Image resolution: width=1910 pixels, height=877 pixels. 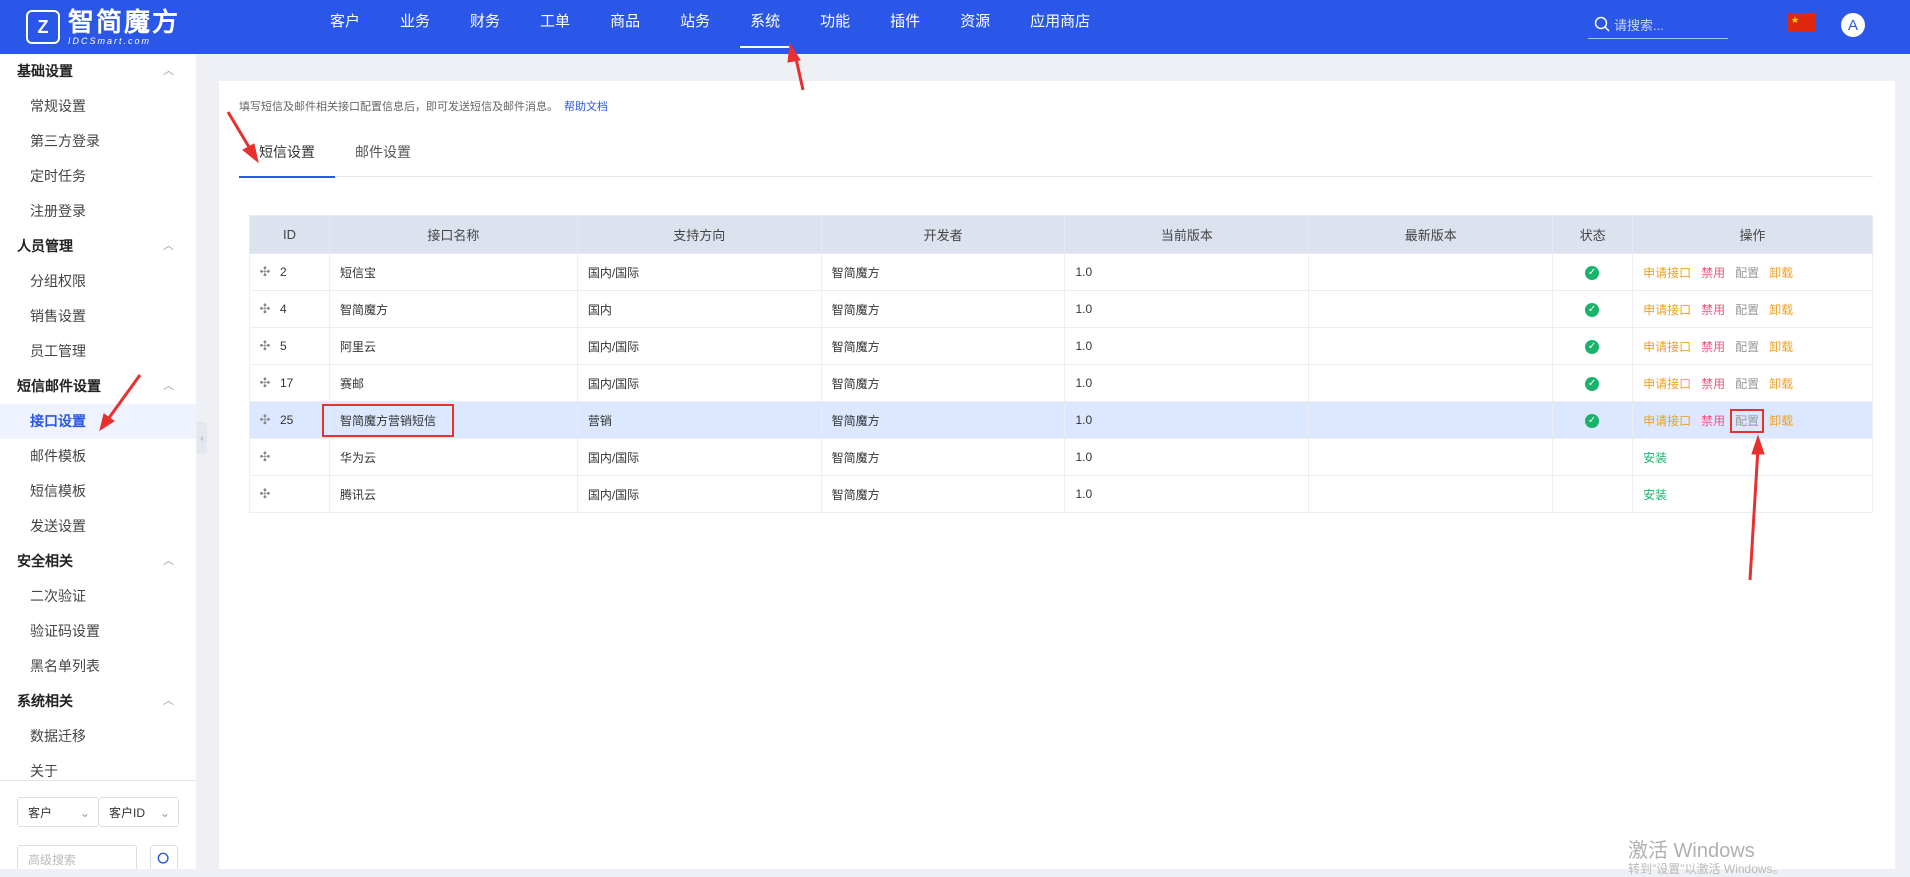 What do you see at coordinates (98, 456) in the screenshot?
I see `sidebar-item-email-templates: 邮件模板` at bounding box center [98, 456].